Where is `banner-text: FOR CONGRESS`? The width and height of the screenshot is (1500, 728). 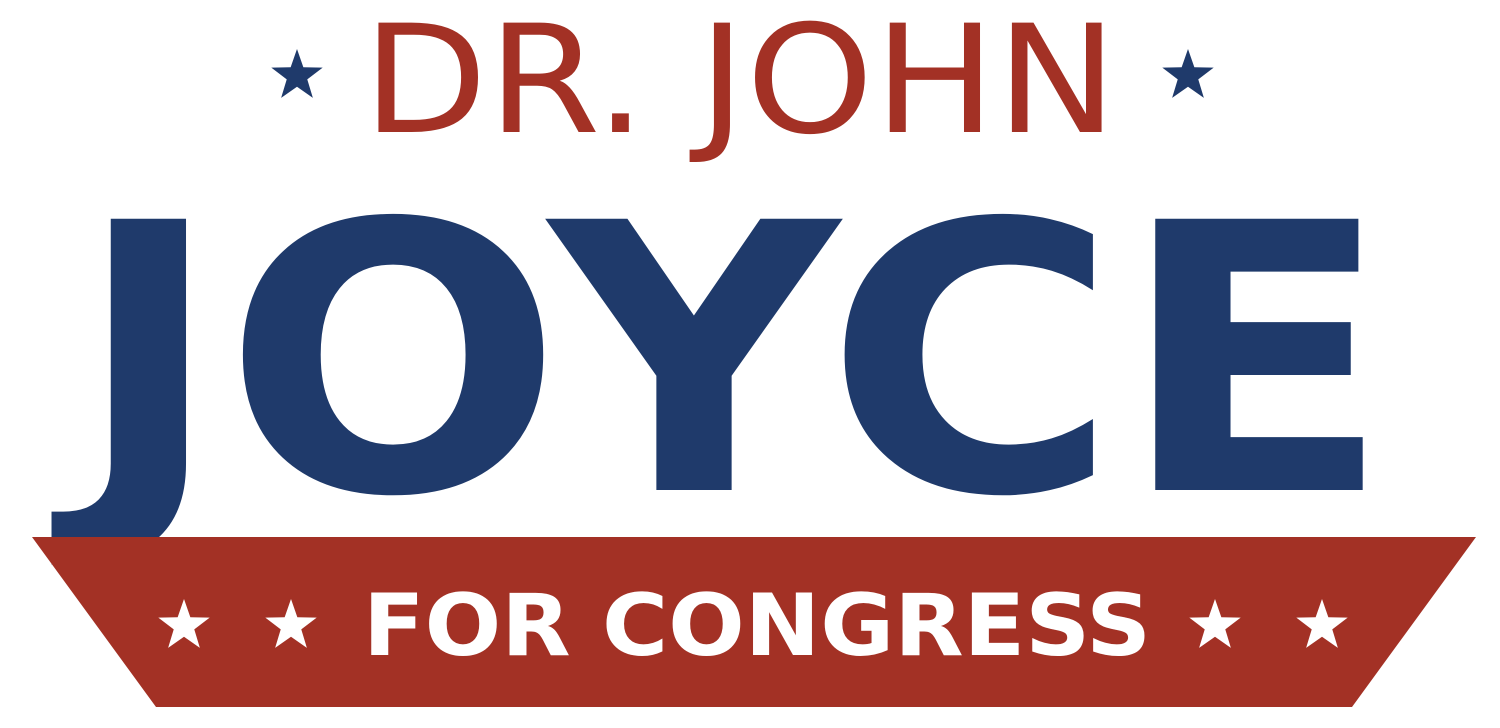 banner-text: FOR CONGRESS is located at coordinates (757, 626).